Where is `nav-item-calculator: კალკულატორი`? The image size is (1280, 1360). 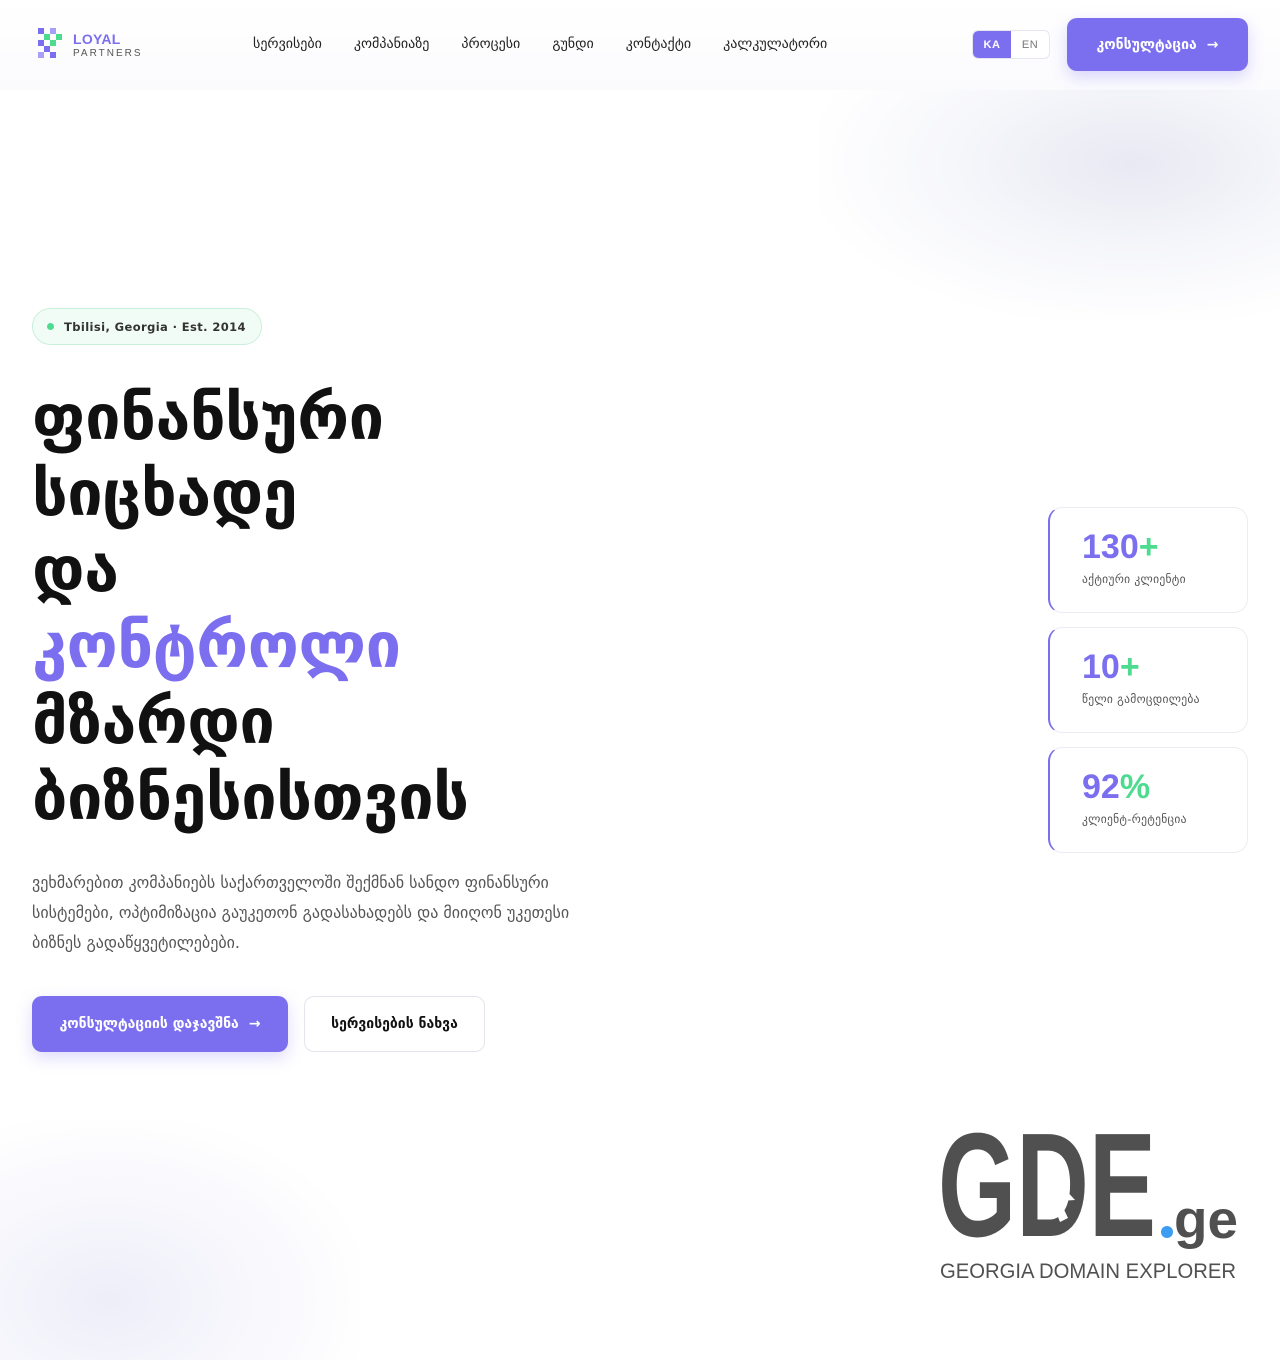 nav-item-calculator: კალკულატორი is located at coordinates (775, 44).